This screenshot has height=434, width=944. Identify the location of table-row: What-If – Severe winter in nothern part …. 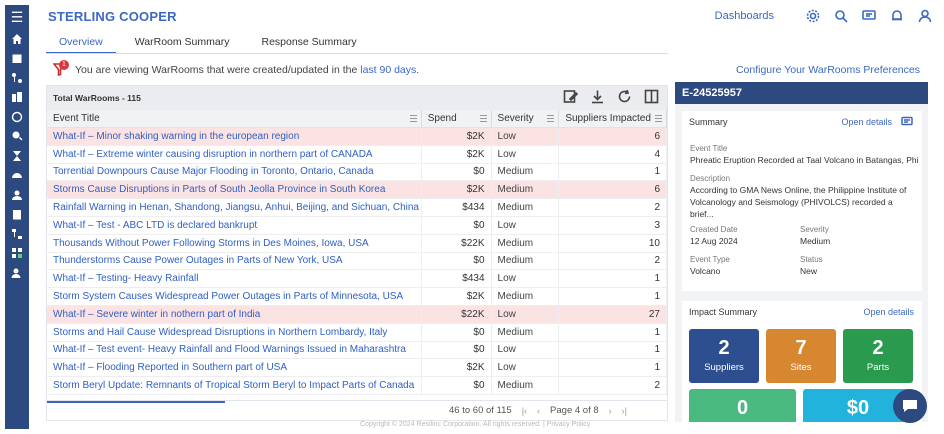
(357, 314).